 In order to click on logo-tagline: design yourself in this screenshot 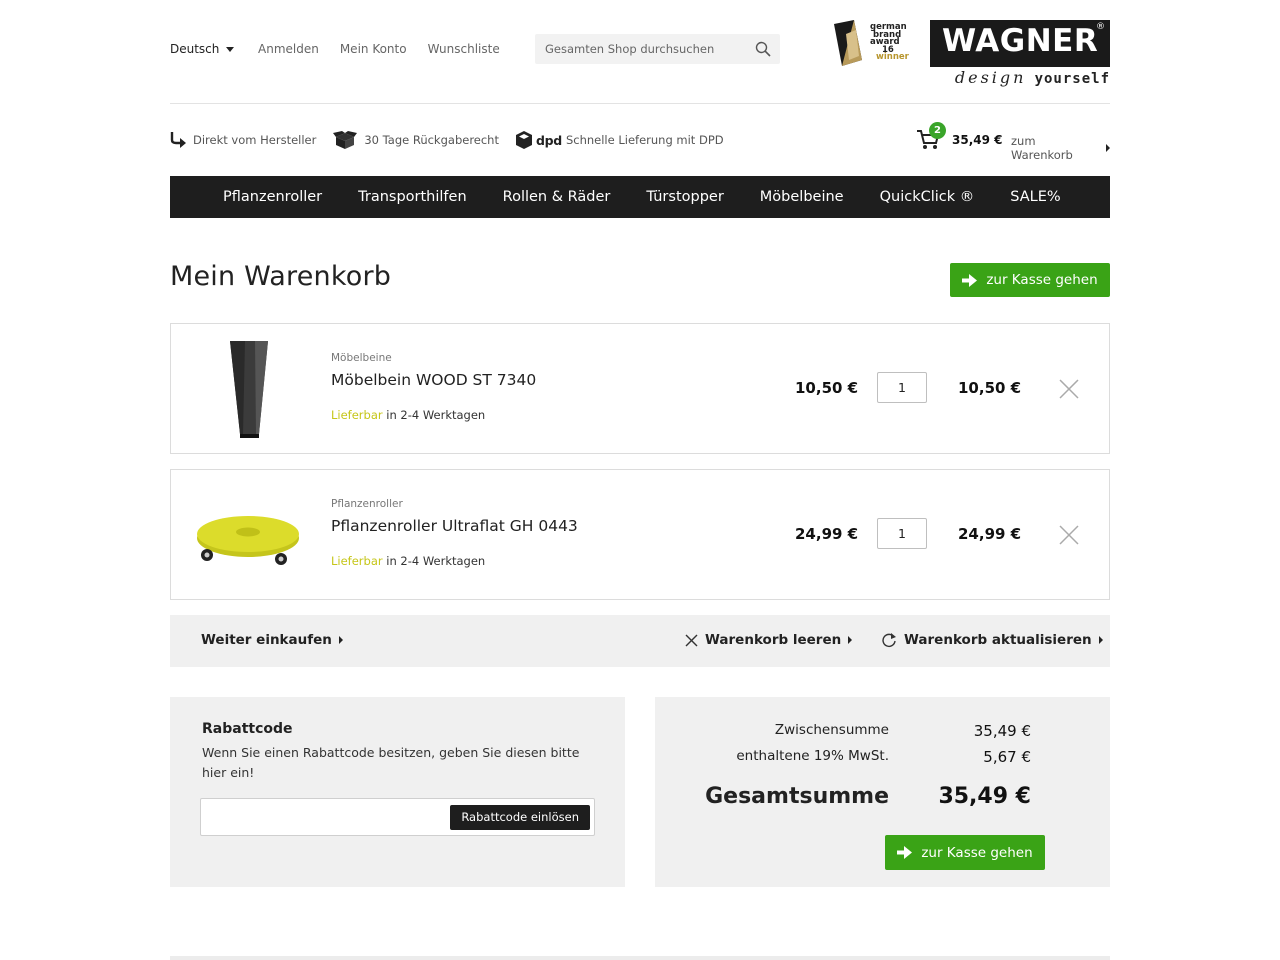, I will do `click(1020, 77)`.